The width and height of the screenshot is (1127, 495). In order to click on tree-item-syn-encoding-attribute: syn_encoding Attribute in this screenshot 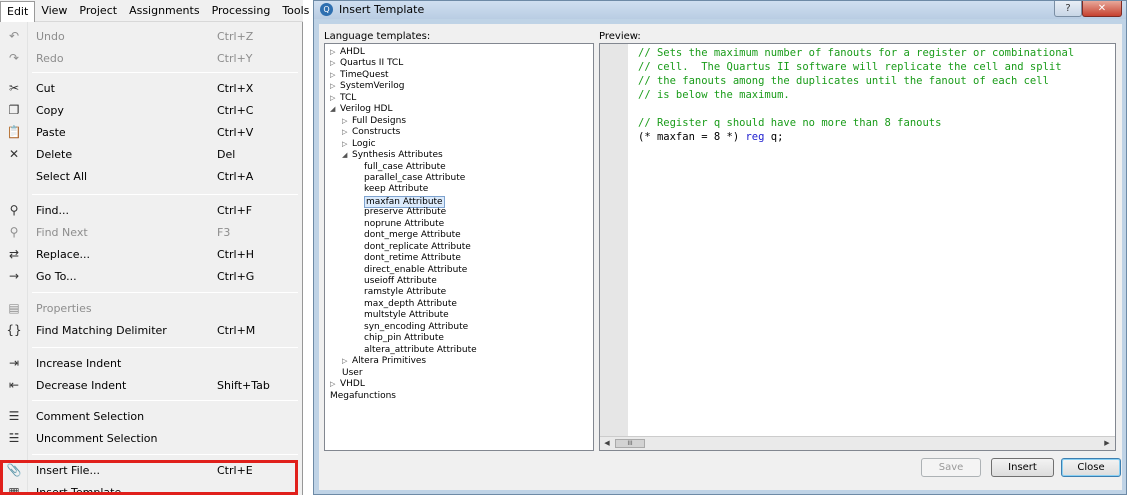, I will do `click(416, 327)`.